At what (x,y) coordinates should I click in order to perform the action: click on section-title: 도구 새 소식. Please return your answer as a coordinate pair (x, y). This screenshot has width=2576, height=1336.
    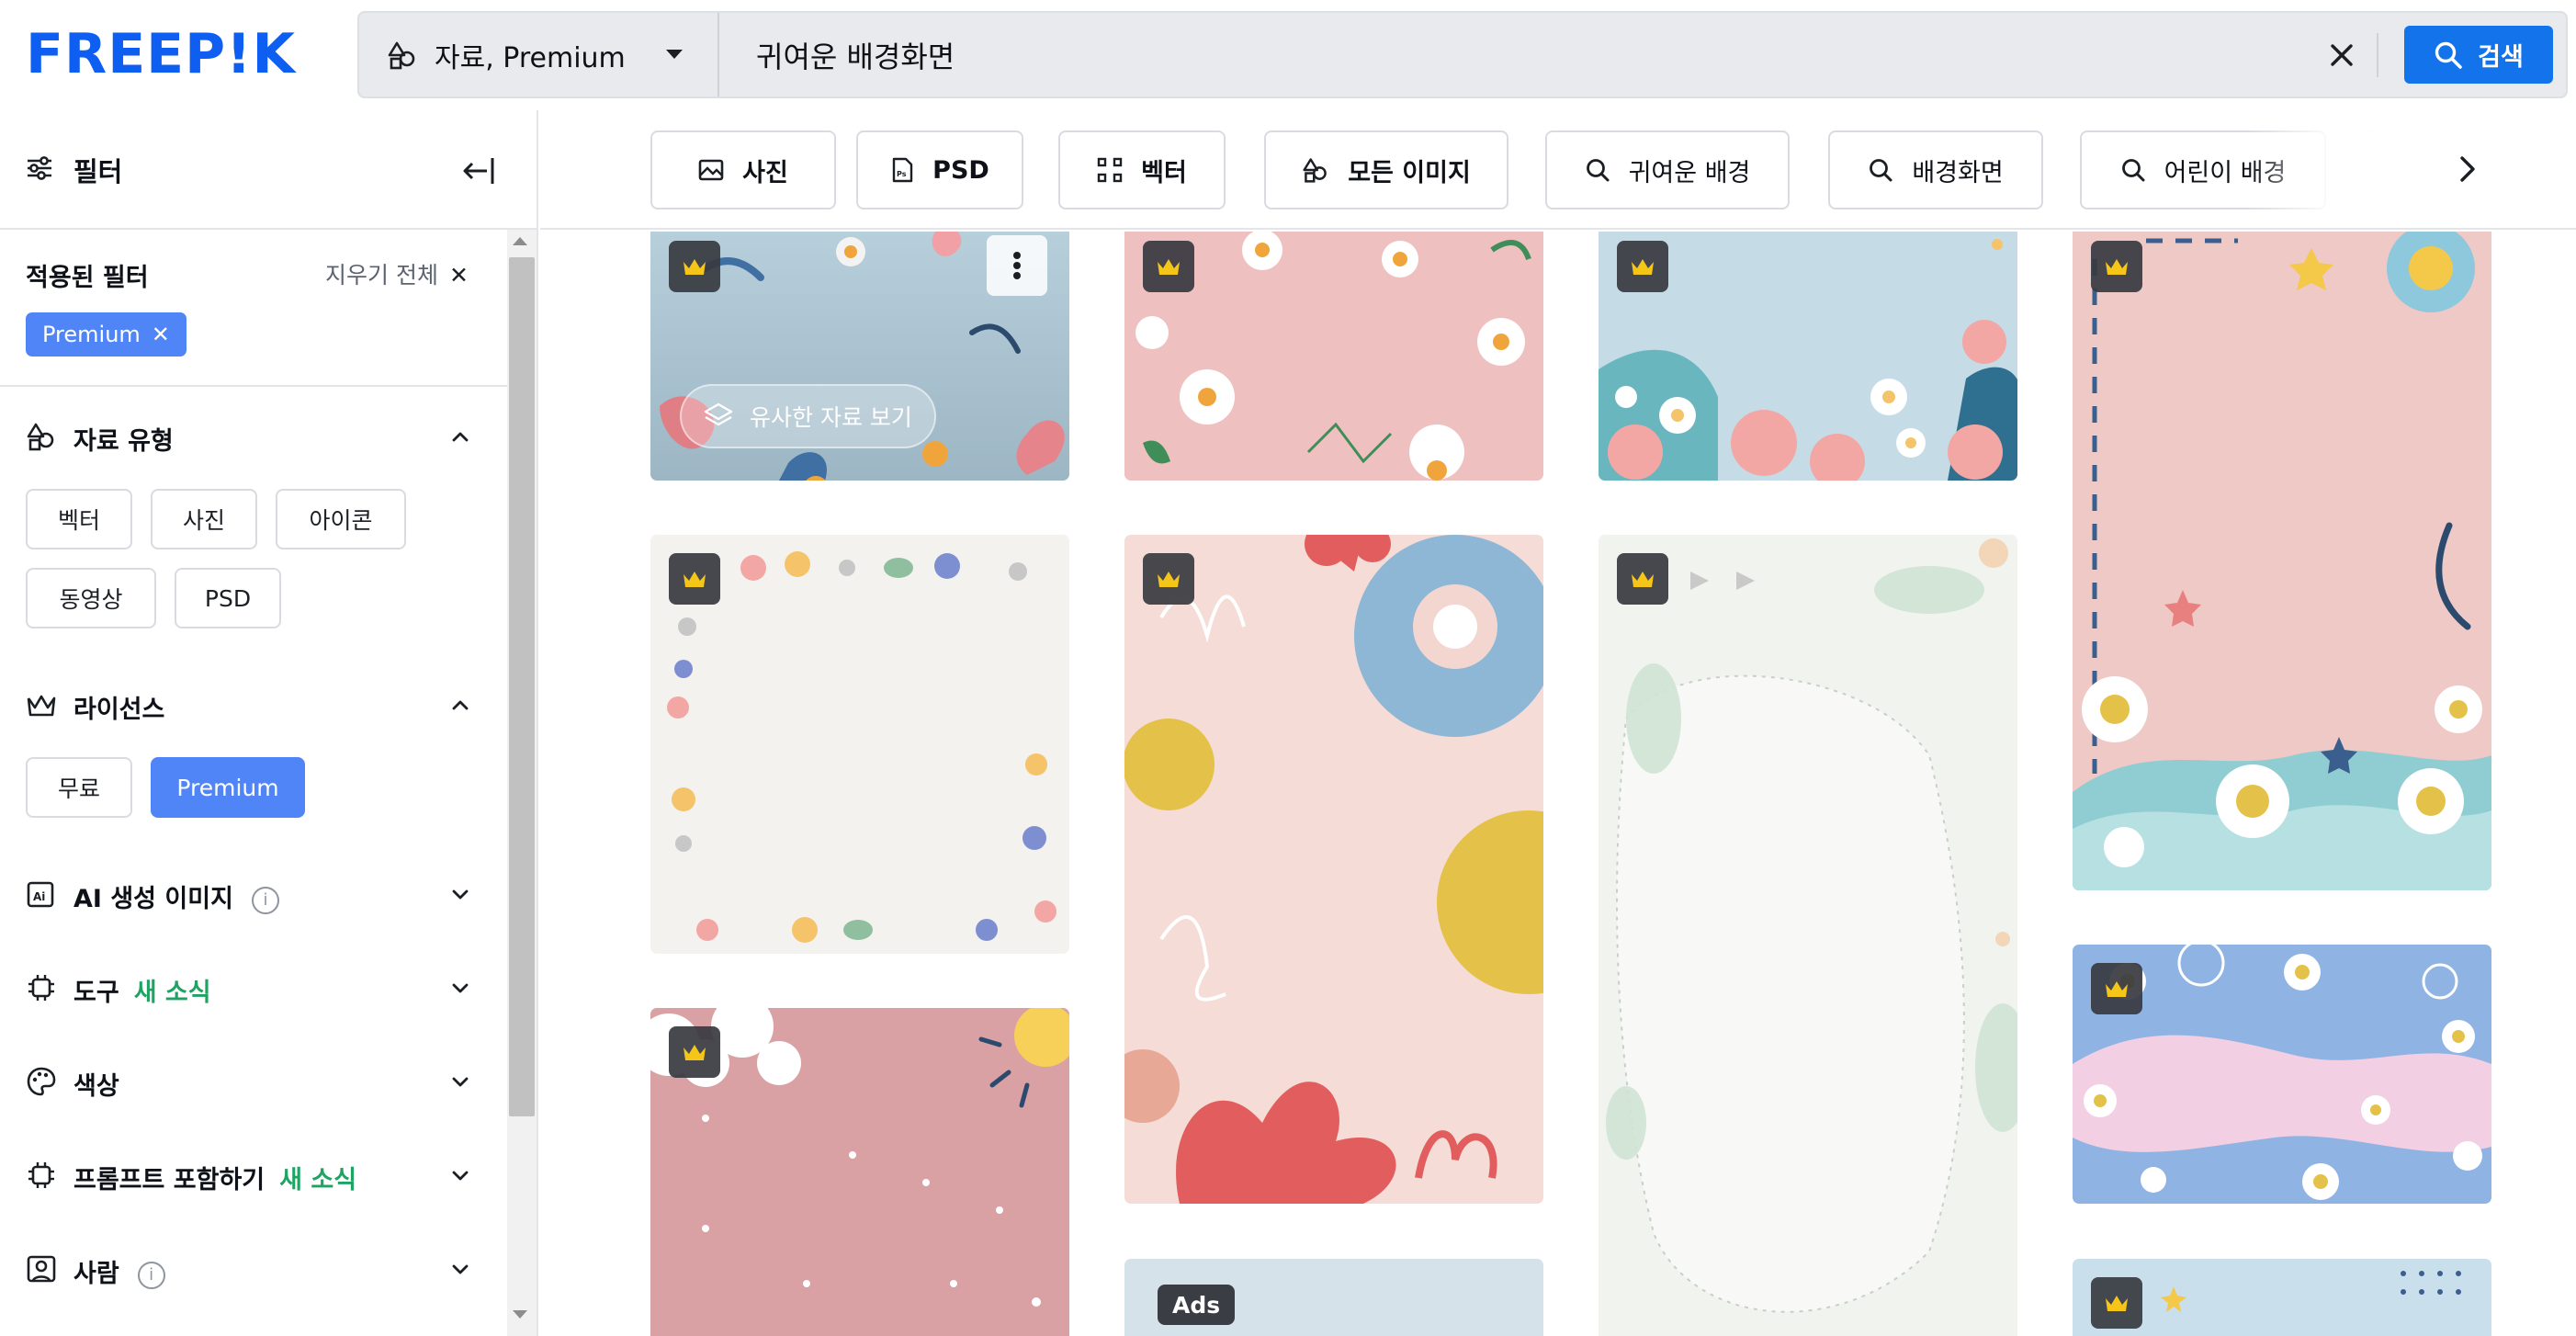
    Looking at the image, I should click on (142, 990).